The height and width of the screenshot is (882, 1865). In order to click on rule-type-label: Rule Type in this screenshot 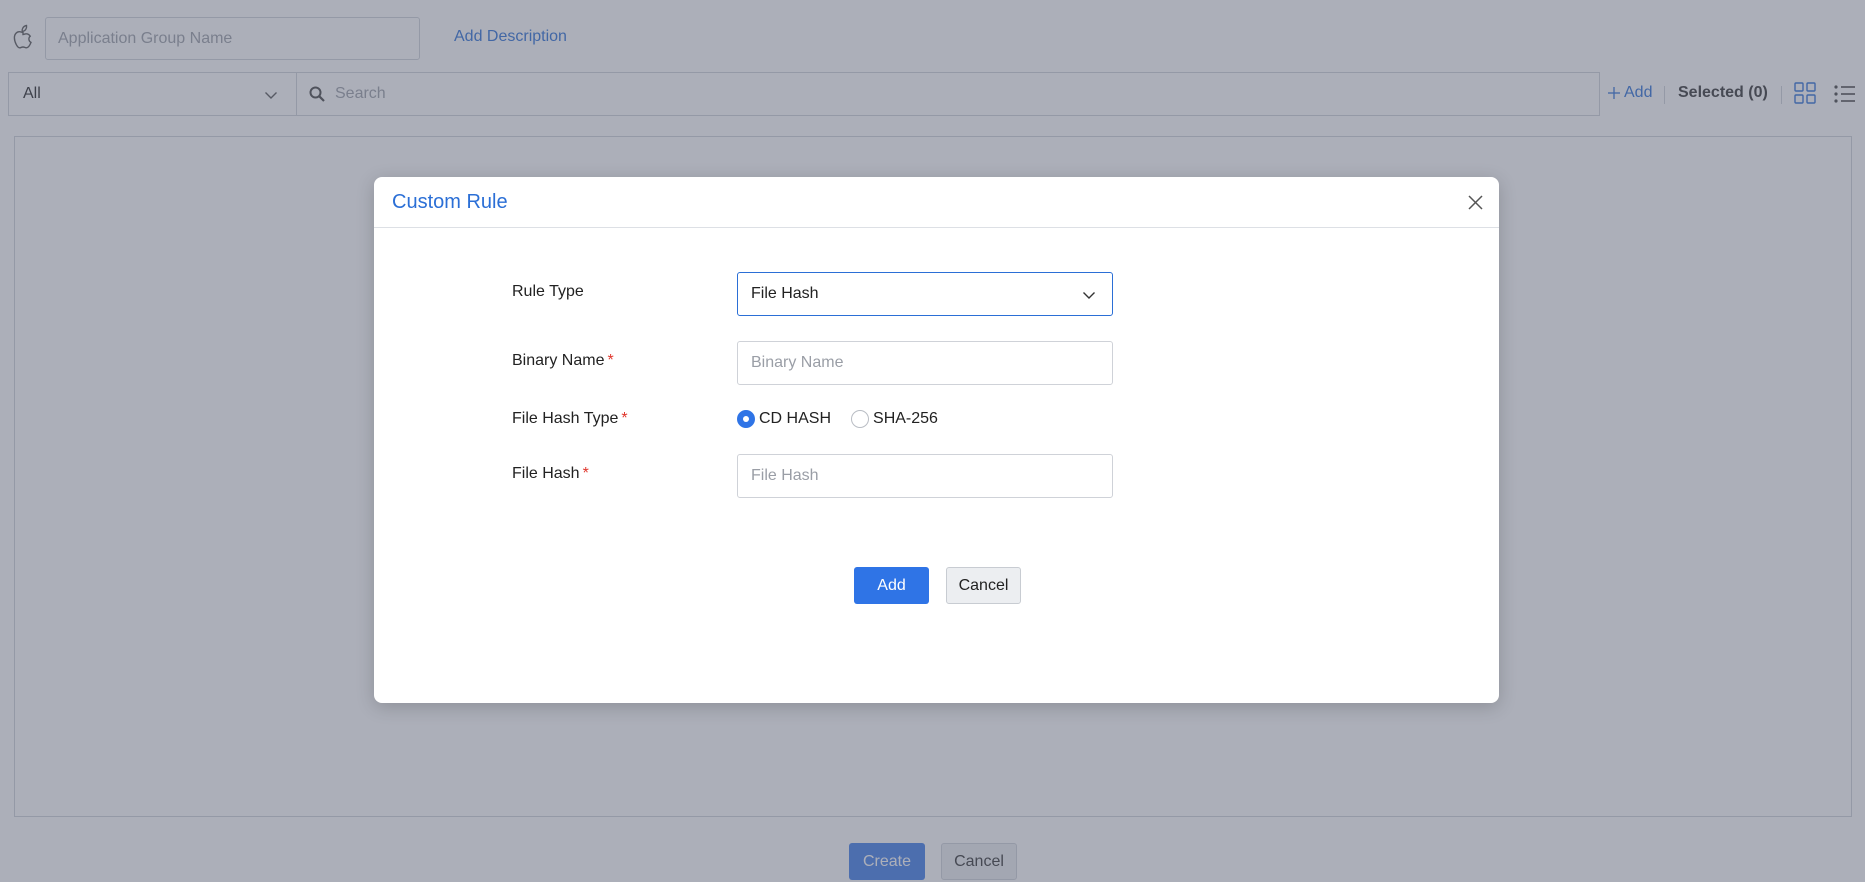, I will do `click(548, 291)`.